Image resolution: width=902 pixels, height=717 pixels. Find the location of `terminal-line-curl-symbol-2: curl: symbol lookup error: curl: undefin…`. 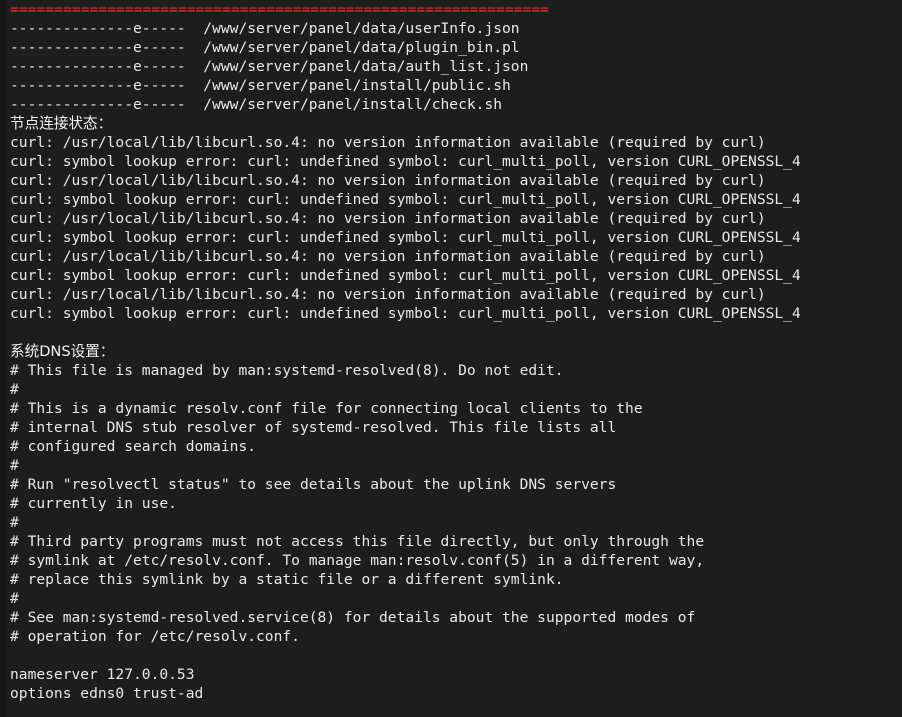

terminal-line-curl-symbol-2: curl: symbol lookup error: curl: undefin… is located at coordinates (405, 199).